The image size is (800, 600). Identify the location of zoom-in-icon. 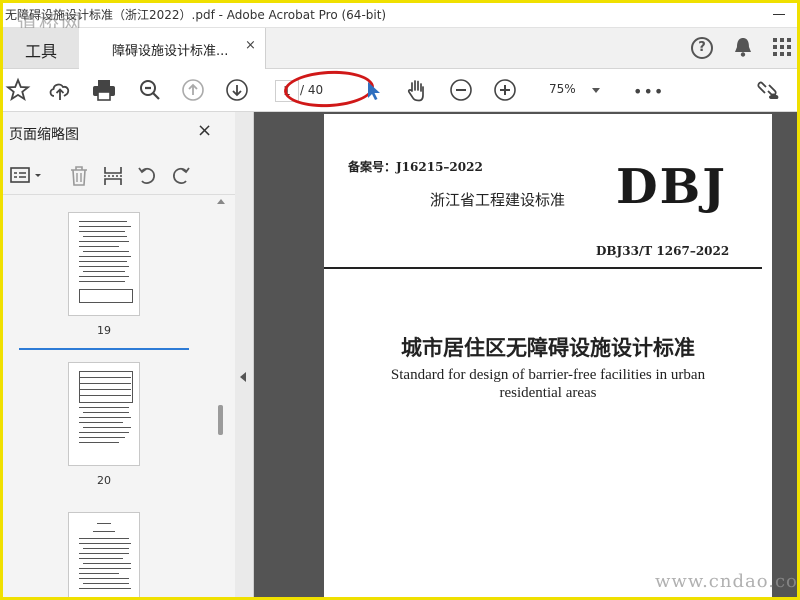
(505, 90).